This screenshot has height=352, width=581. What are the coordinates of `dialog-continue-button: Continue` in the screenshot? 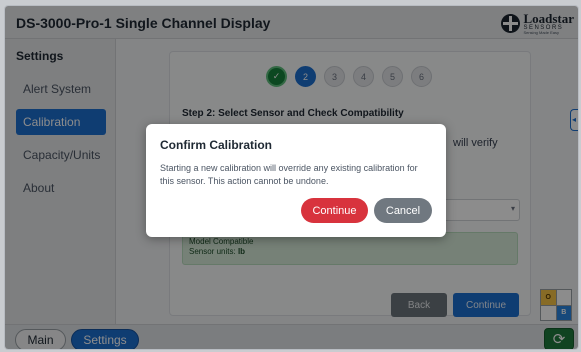 It's located at (334, 210).